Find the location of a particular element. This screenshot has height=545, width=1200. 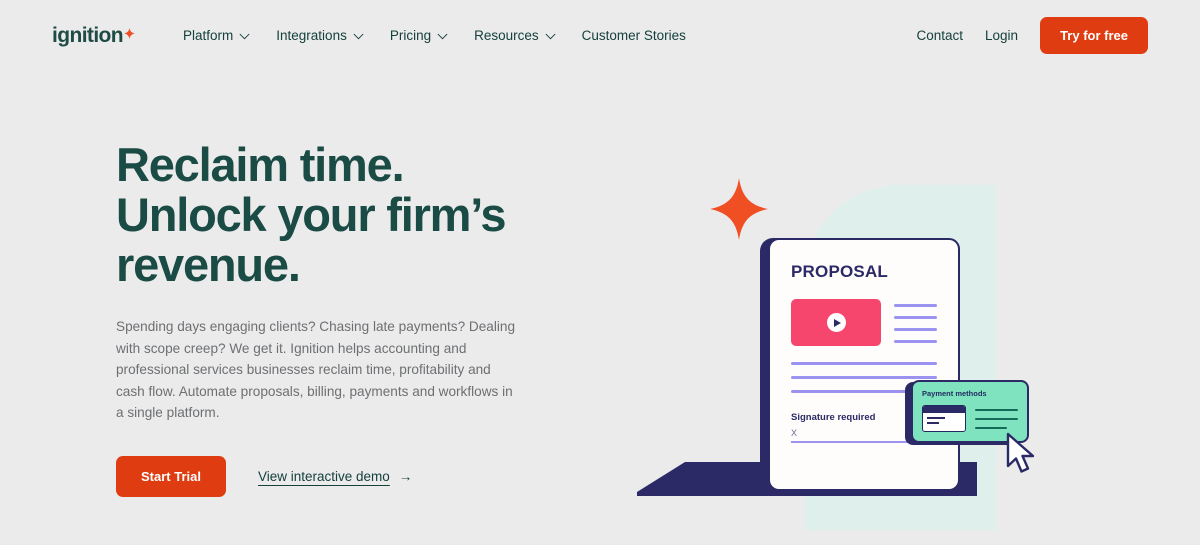

logo: ignition is located at coordinates (94, 35).